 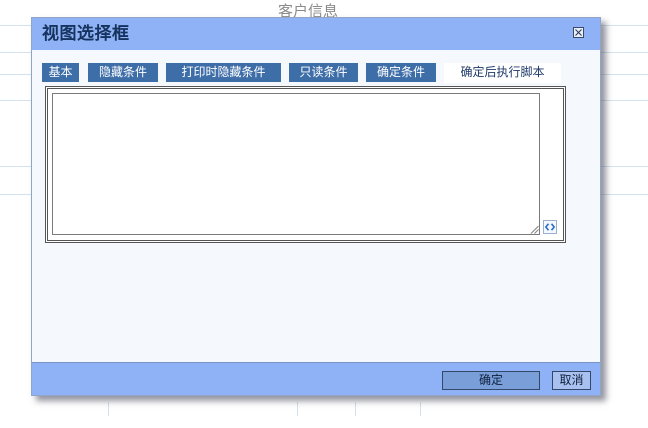 I want to click on tab-print-hide-condition: 打印时隐藏条件, so click(x=223, y=72).